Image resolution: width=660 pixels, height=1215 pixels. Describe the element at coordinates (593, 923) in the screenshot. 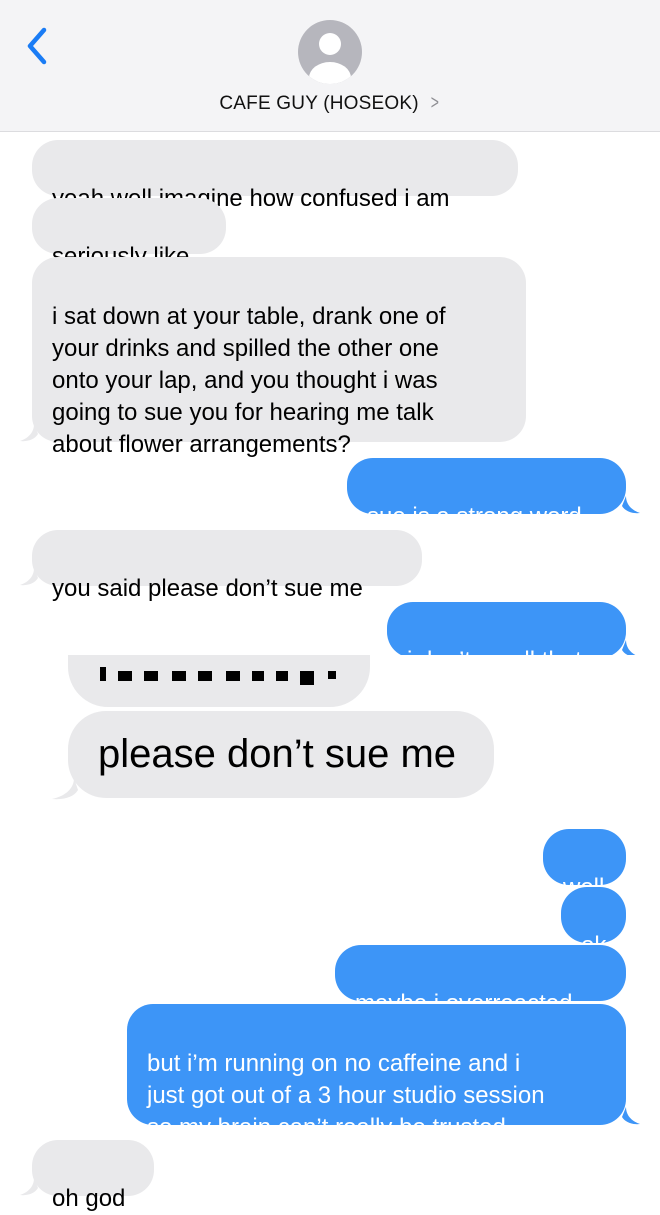

I see `outgoing-message: ok` at that location.